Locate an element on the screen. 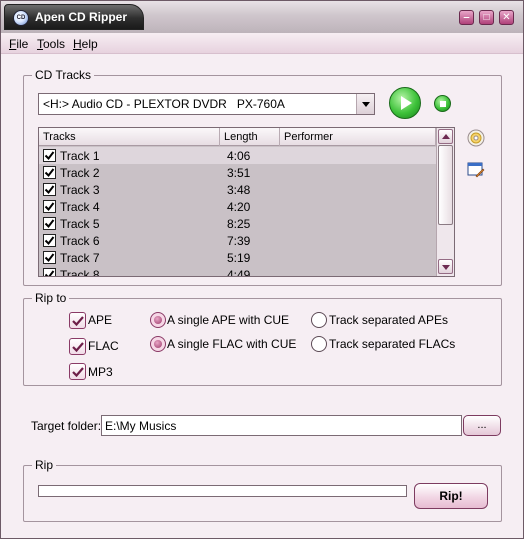 The height and width of the screenshot is (539, 524). track-length: 3:48 is located at coordinates (239, 190).